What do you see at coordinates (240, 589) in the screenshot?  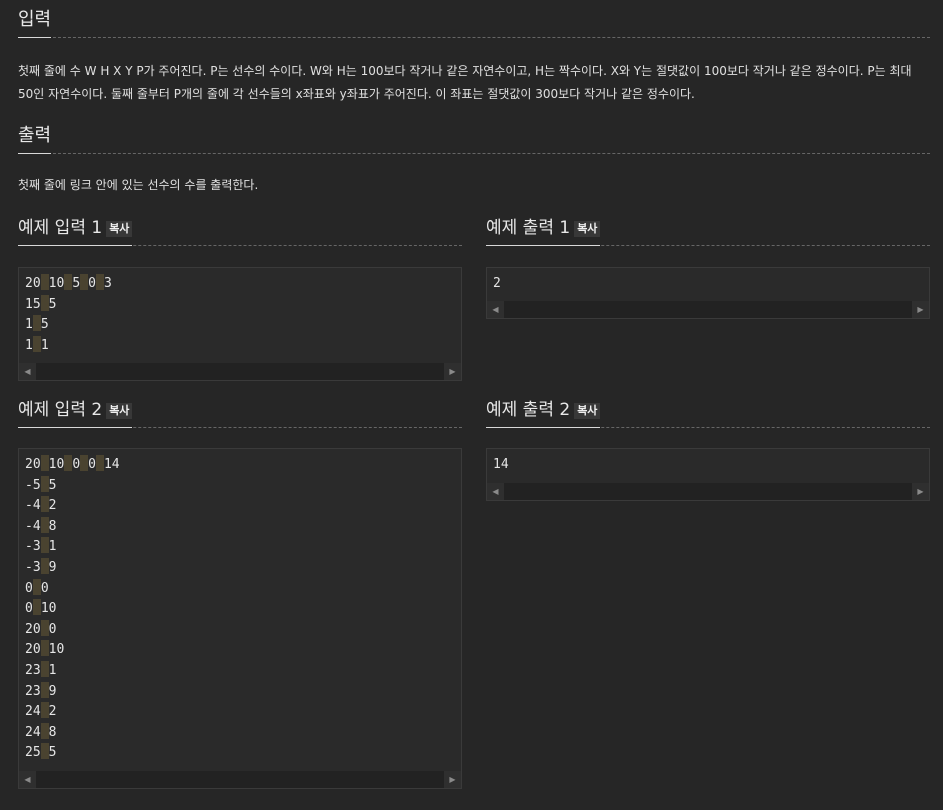 I see `code-line: 00` at bounding box center [240, 589].